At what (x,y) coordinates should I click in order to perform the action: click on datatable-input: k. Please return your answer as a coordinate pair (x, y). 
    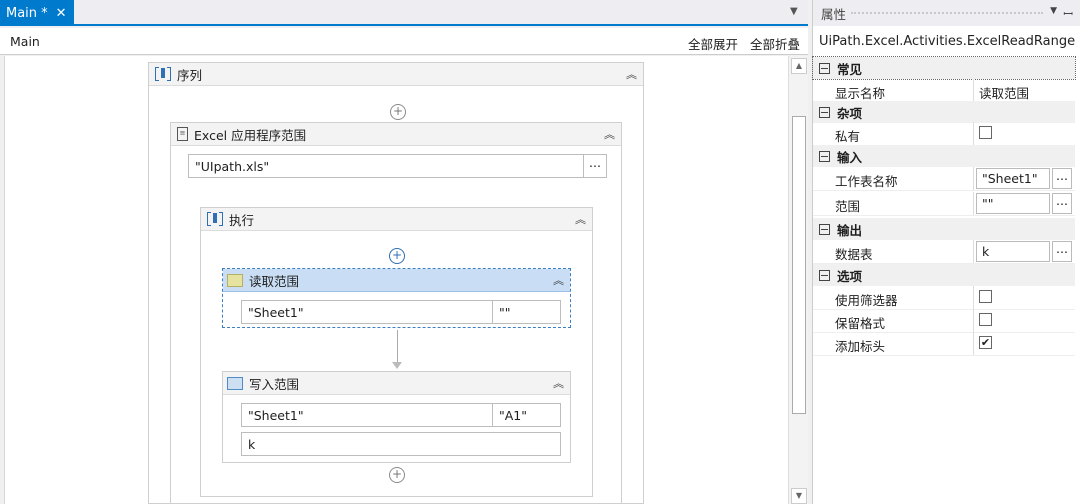
    Looking at the image, I should click on (401, 444).